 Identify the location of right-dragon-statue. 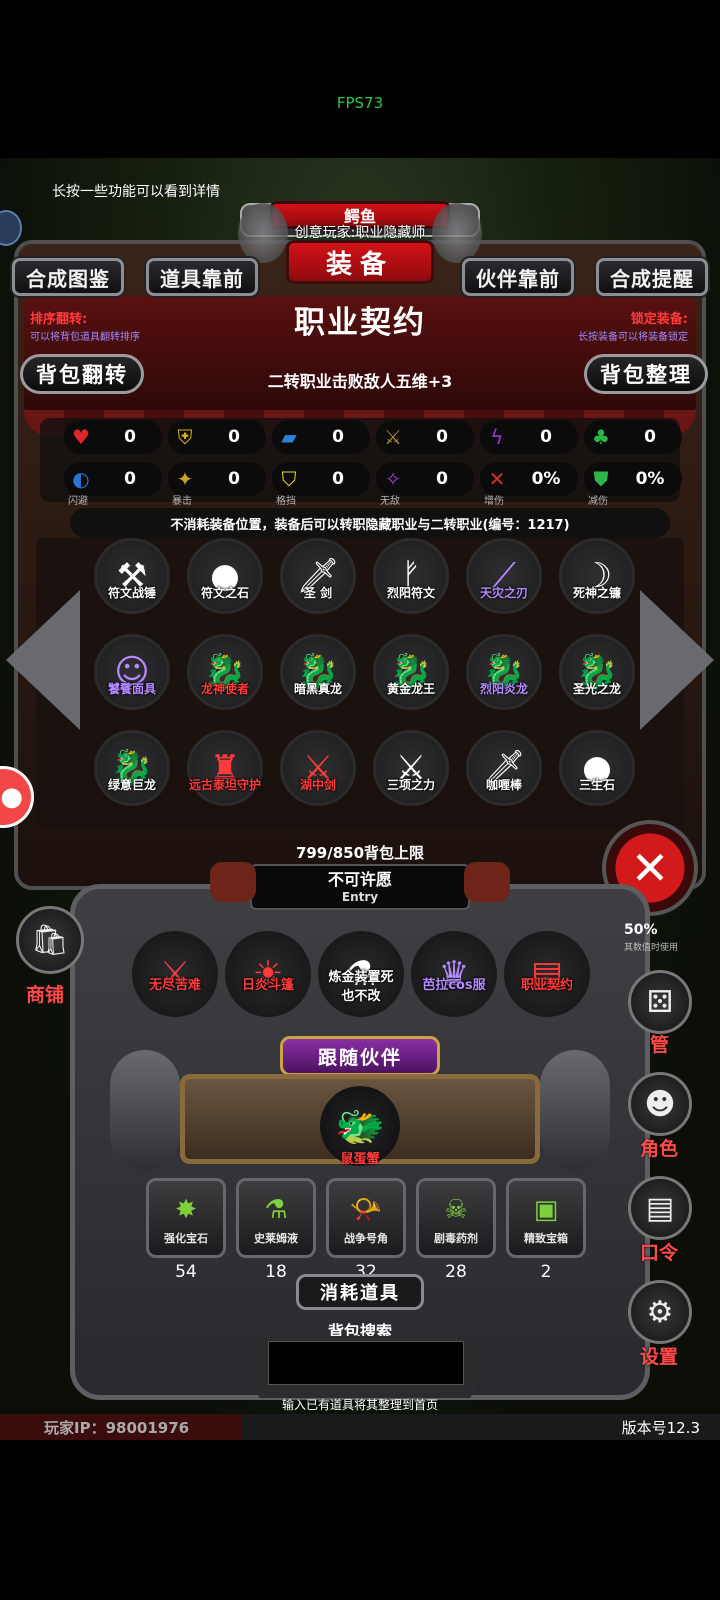
(575, 1110).